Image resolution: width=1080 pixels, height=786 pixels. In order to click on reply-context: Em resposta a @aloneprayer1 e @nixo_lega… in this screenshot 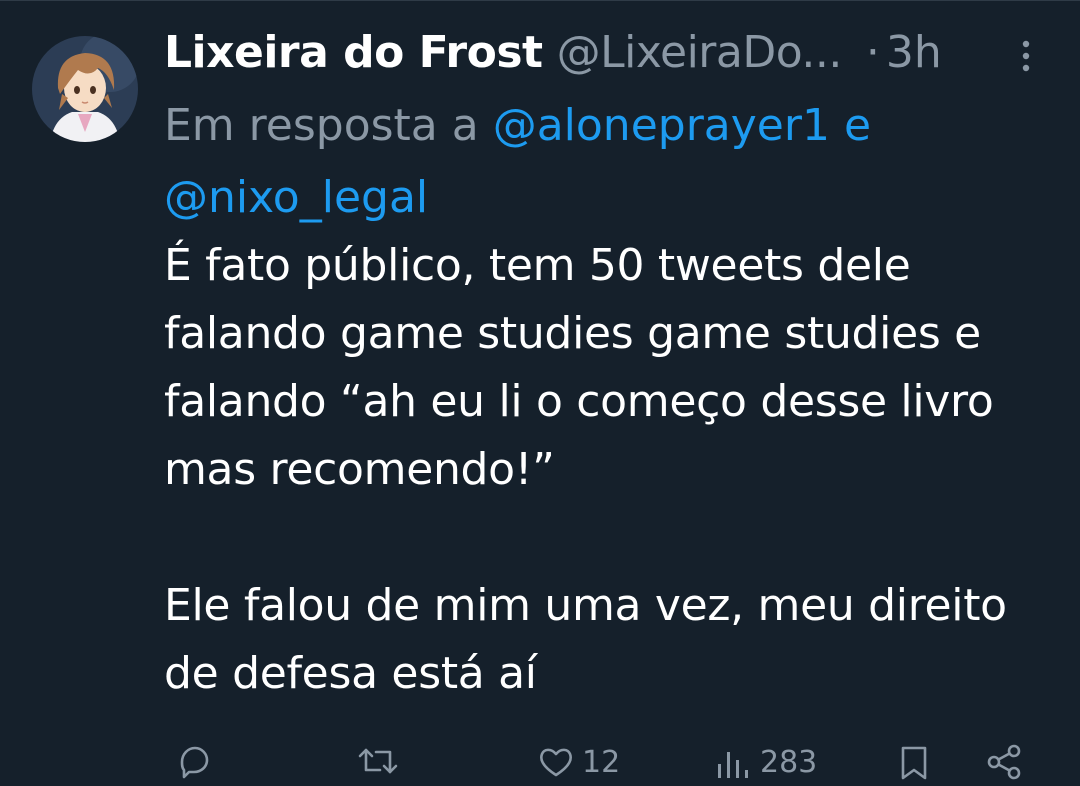, I will do `click(604, 162)`.